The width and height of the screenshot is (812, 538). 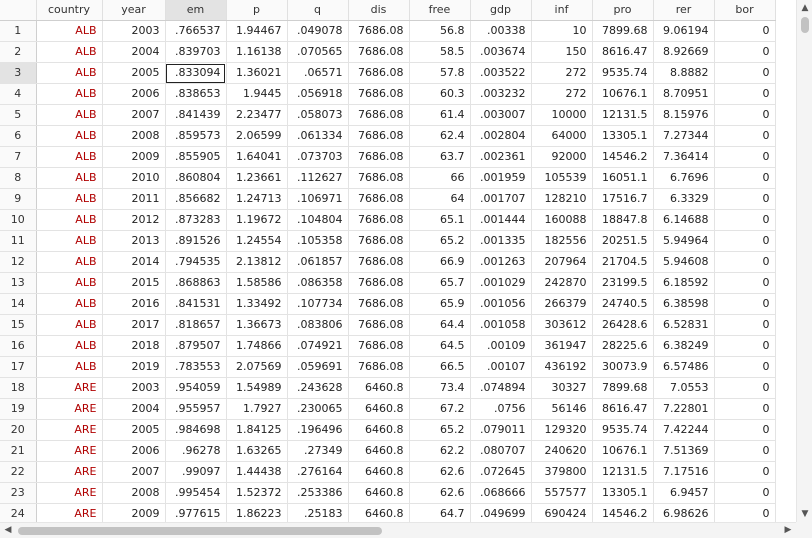 What do you see at coordinates (257, 430) in the screenshot?
I see `cell-p: 1.84125` at bounding box center [257, 430].